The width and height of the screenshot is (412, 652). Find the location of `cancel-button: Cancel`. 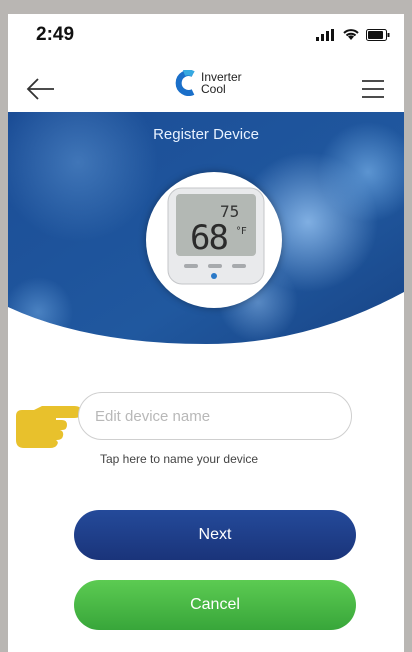

cancel-button: Cancel is located at coordinates (215, 605).